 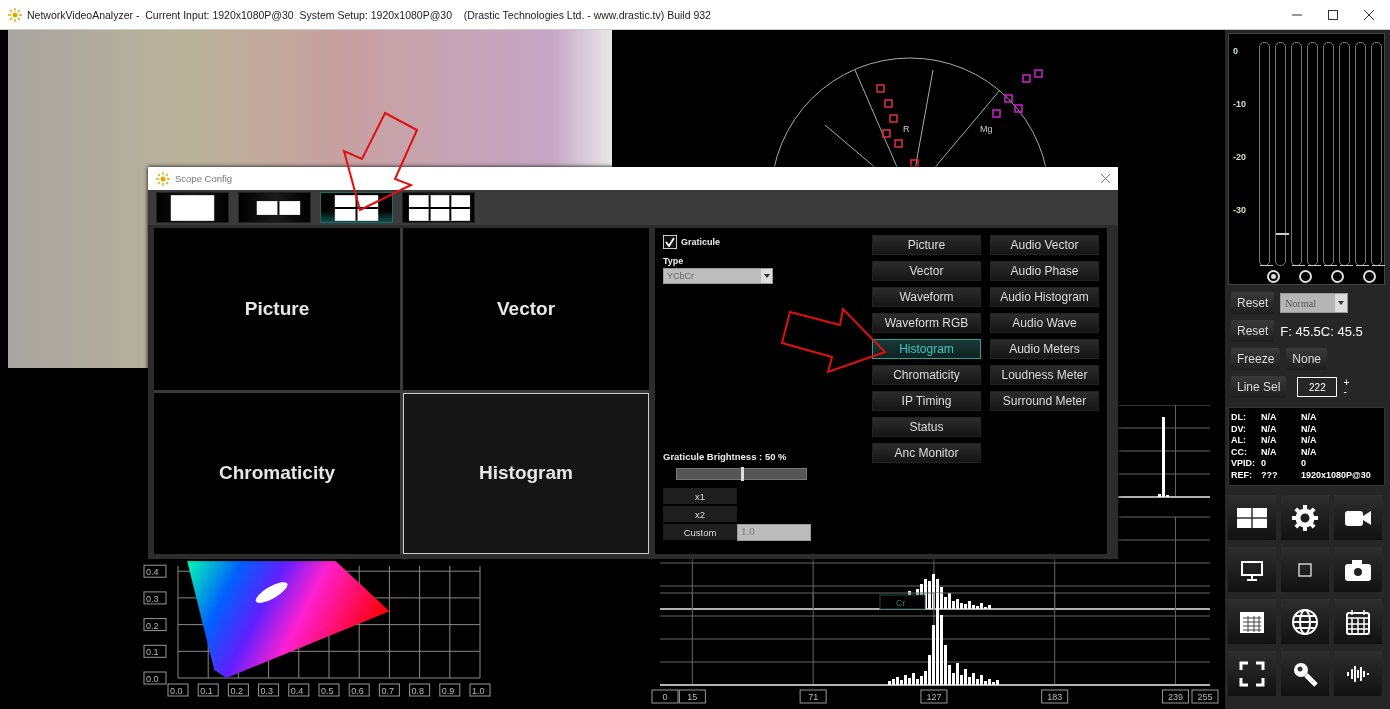 I want to click on axis-tick-label: 1.0, so click(x=480, y=690).